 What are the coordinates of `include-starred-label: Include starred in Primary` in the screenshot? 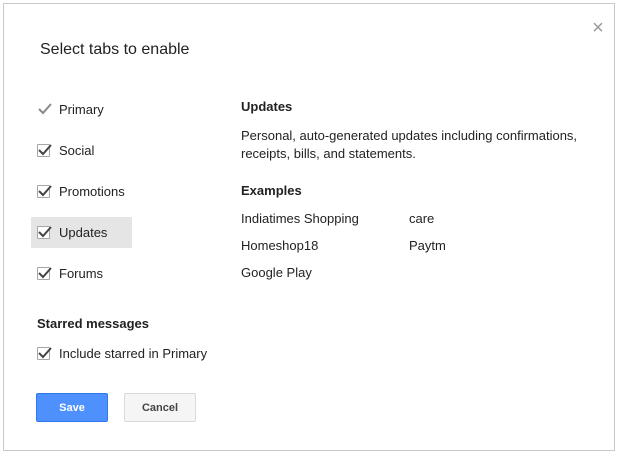 It's located at (133, 353).